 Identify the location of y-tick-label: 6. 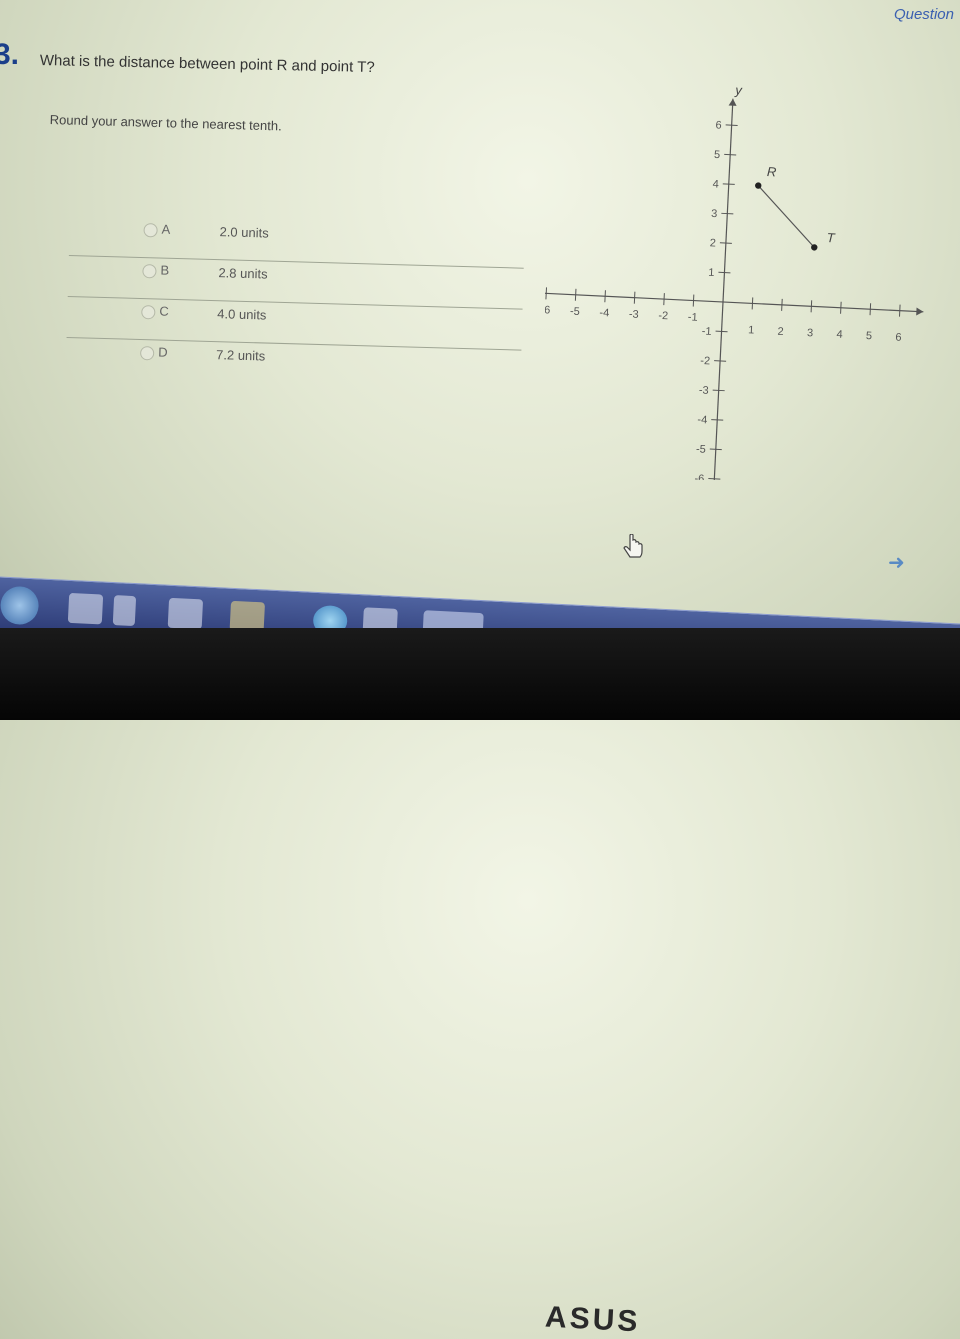
(718, 125).